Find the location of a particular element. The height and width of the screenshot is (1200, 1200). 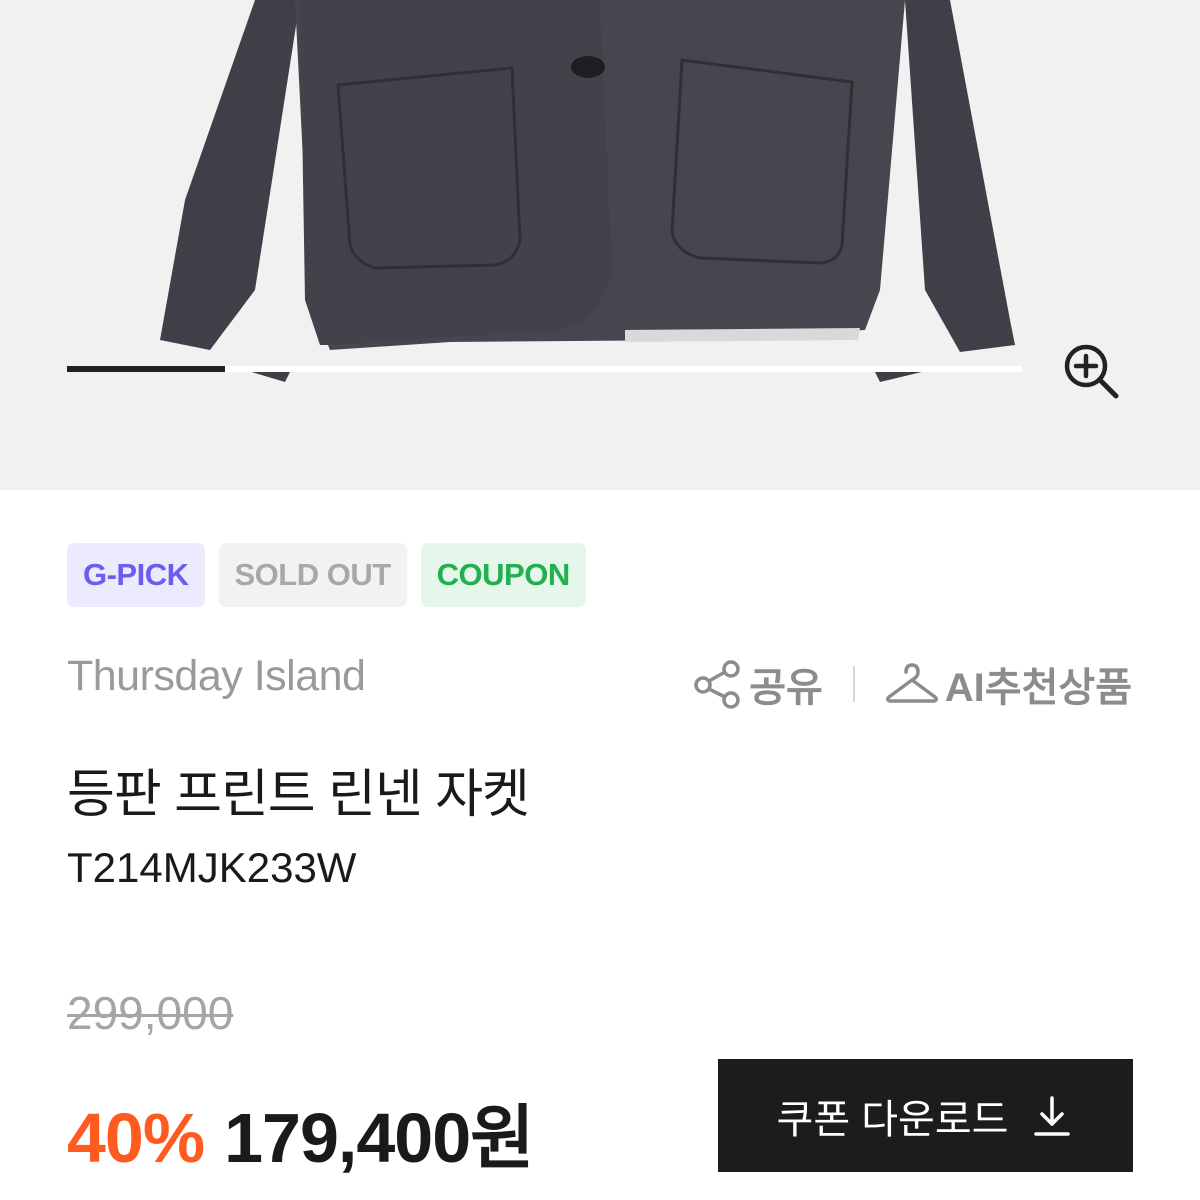

gallery-progress-fill is located at coordinates (146, 369).